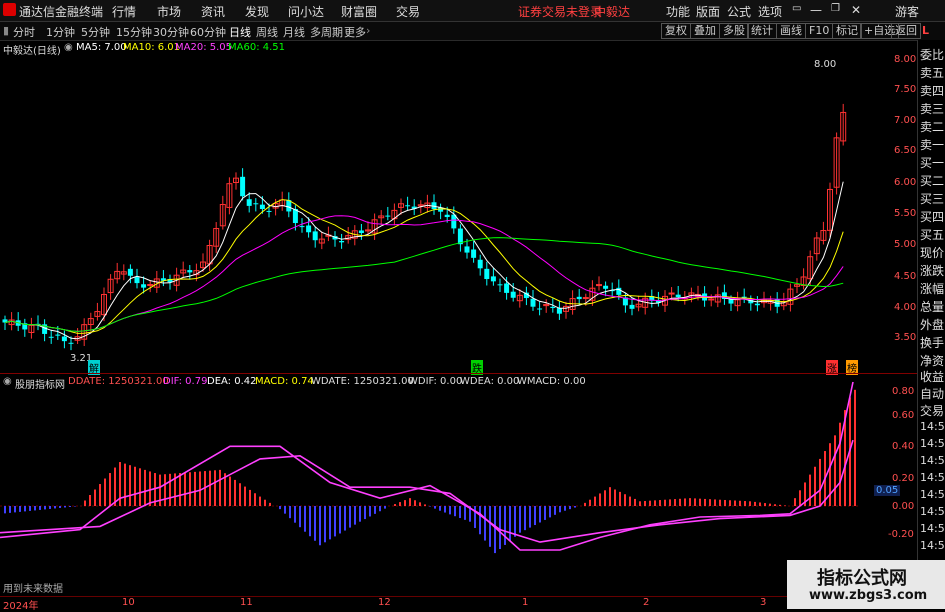  Describe the element at coordinates (819, 31) in the screenshot. I see `tool-f10: F10` at that location.